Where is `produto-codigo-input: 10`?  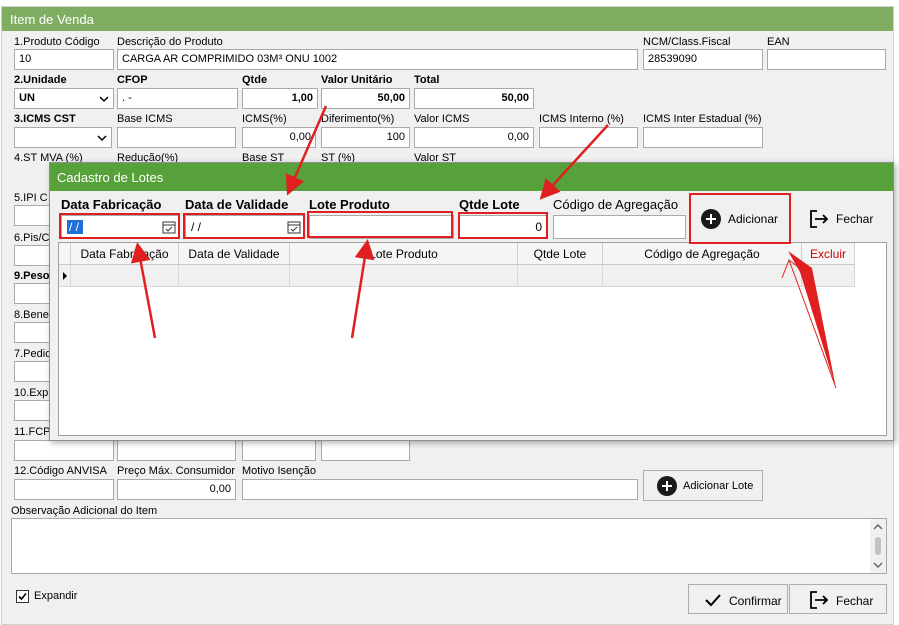
produto-codigo-input: 10 is located at coordinates (64, 59).